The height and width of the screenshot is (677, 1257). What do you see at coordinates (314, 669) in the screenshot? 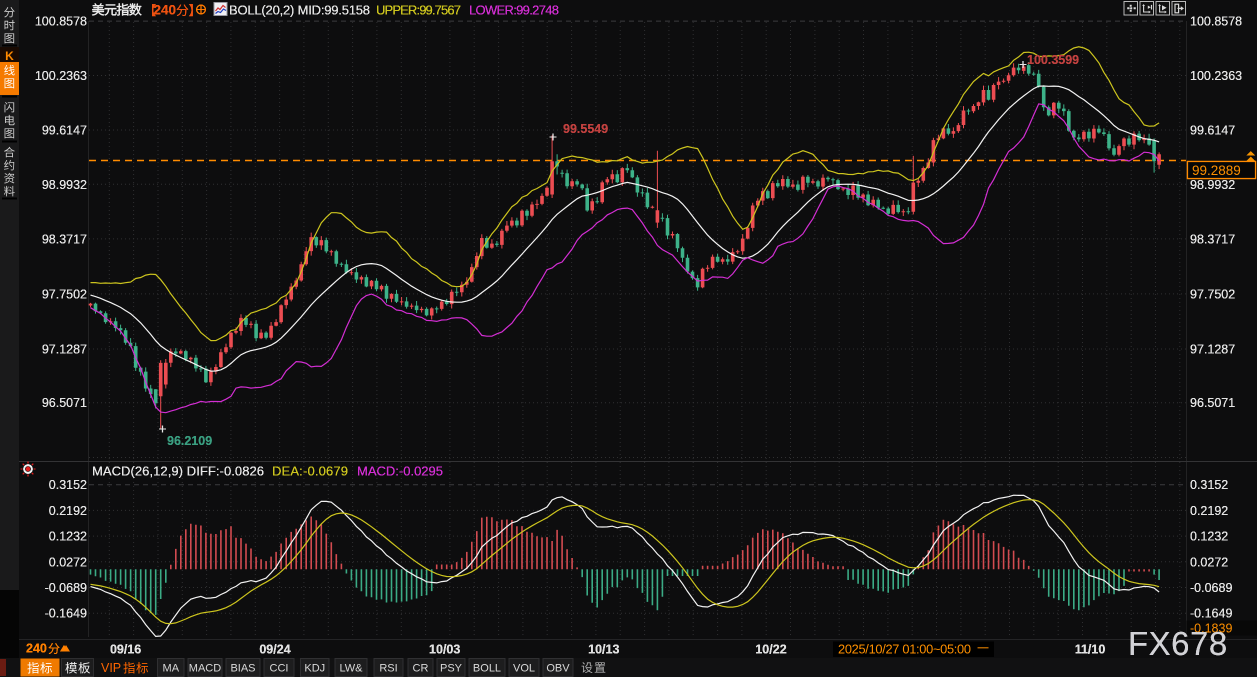
I see `svg-text: KDJ` at bounding box center [314, 669].